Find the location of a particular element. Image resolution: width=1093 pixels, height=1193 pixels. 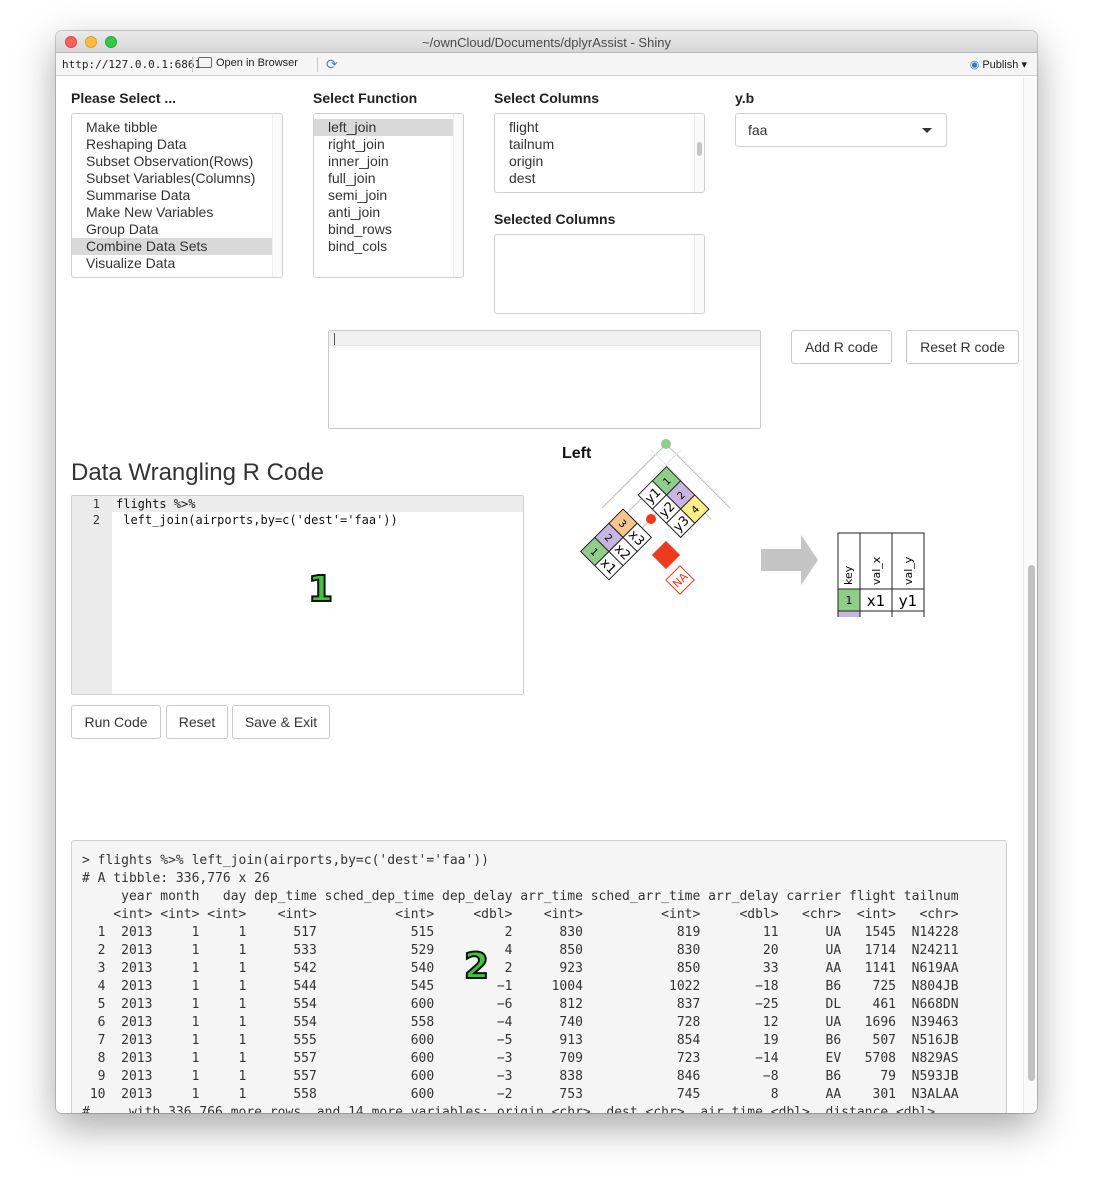

url-text: http://127.0.0.1:6861 is located at coordinates (132, 64).